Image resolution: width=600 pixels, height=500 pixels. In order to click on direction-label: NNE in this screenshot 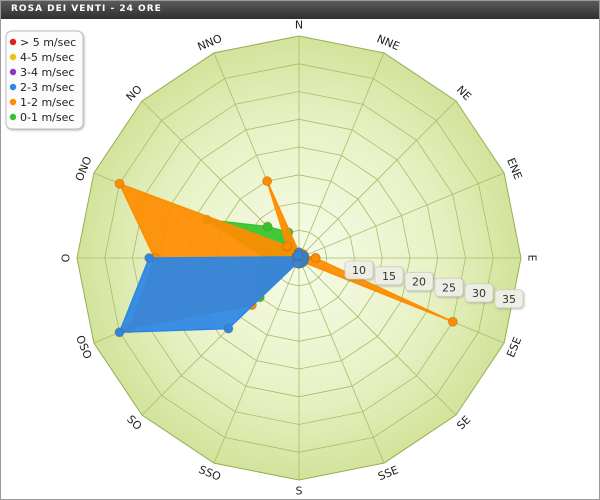, I will do `click(388, 42)`.